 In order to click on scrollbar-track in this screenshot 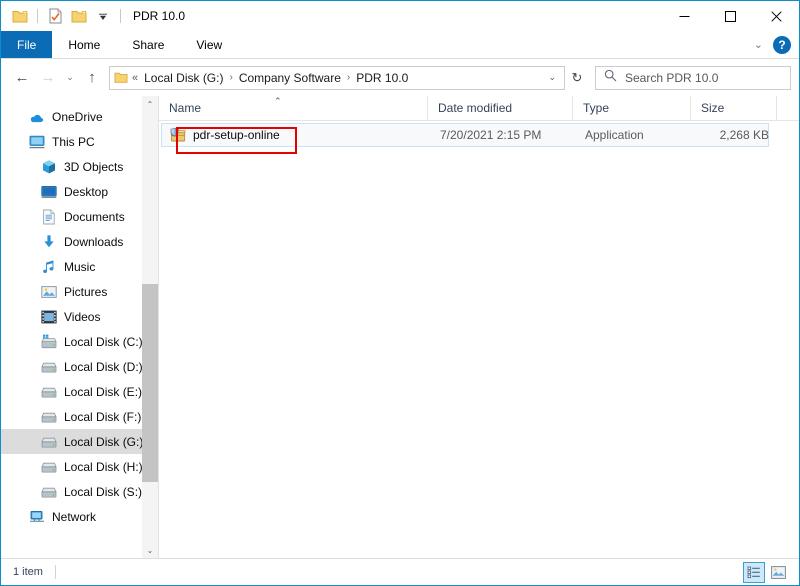, I will do `click(150, 327)`.